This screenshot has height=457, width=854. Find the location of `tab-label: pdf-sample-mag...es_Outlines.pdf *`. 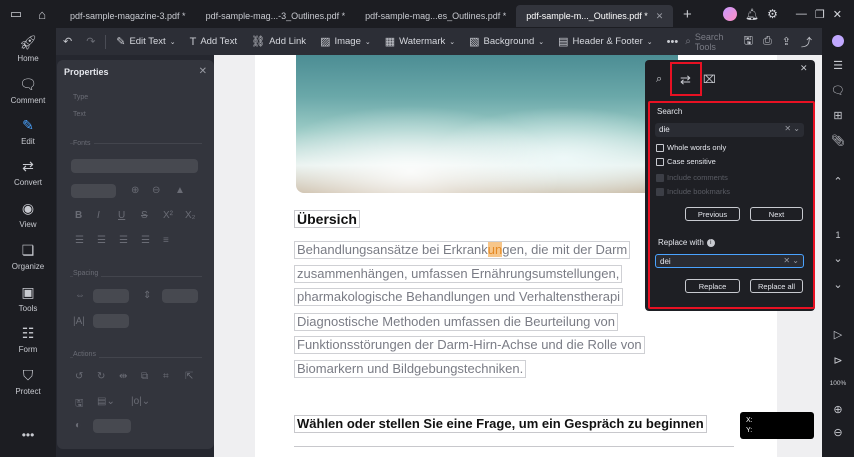

tab-label: pdf-sample-mag...es_Outlines.pdf * is located at coordinates (436, 16).